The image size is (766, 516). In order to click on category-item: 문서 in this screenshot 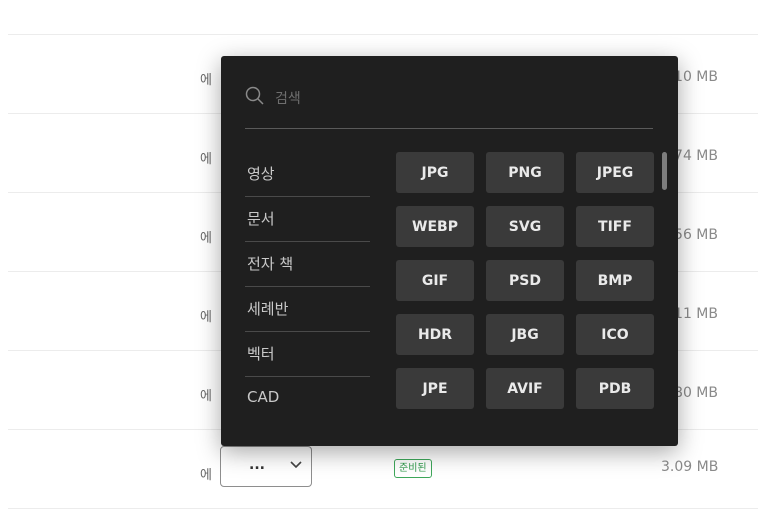, I will do `click(307, 219)`.